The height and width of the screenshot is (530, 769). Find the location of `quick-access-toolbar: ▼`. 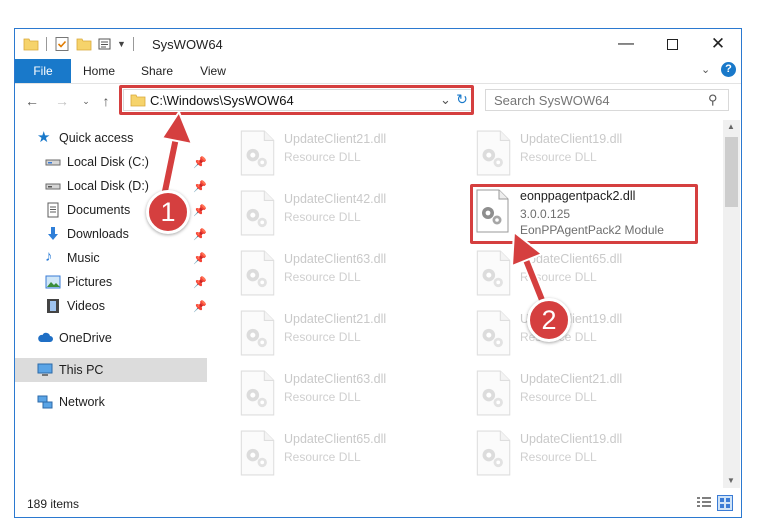

quick-access-toolbar: ▼ is located at coordinates (82, 44).